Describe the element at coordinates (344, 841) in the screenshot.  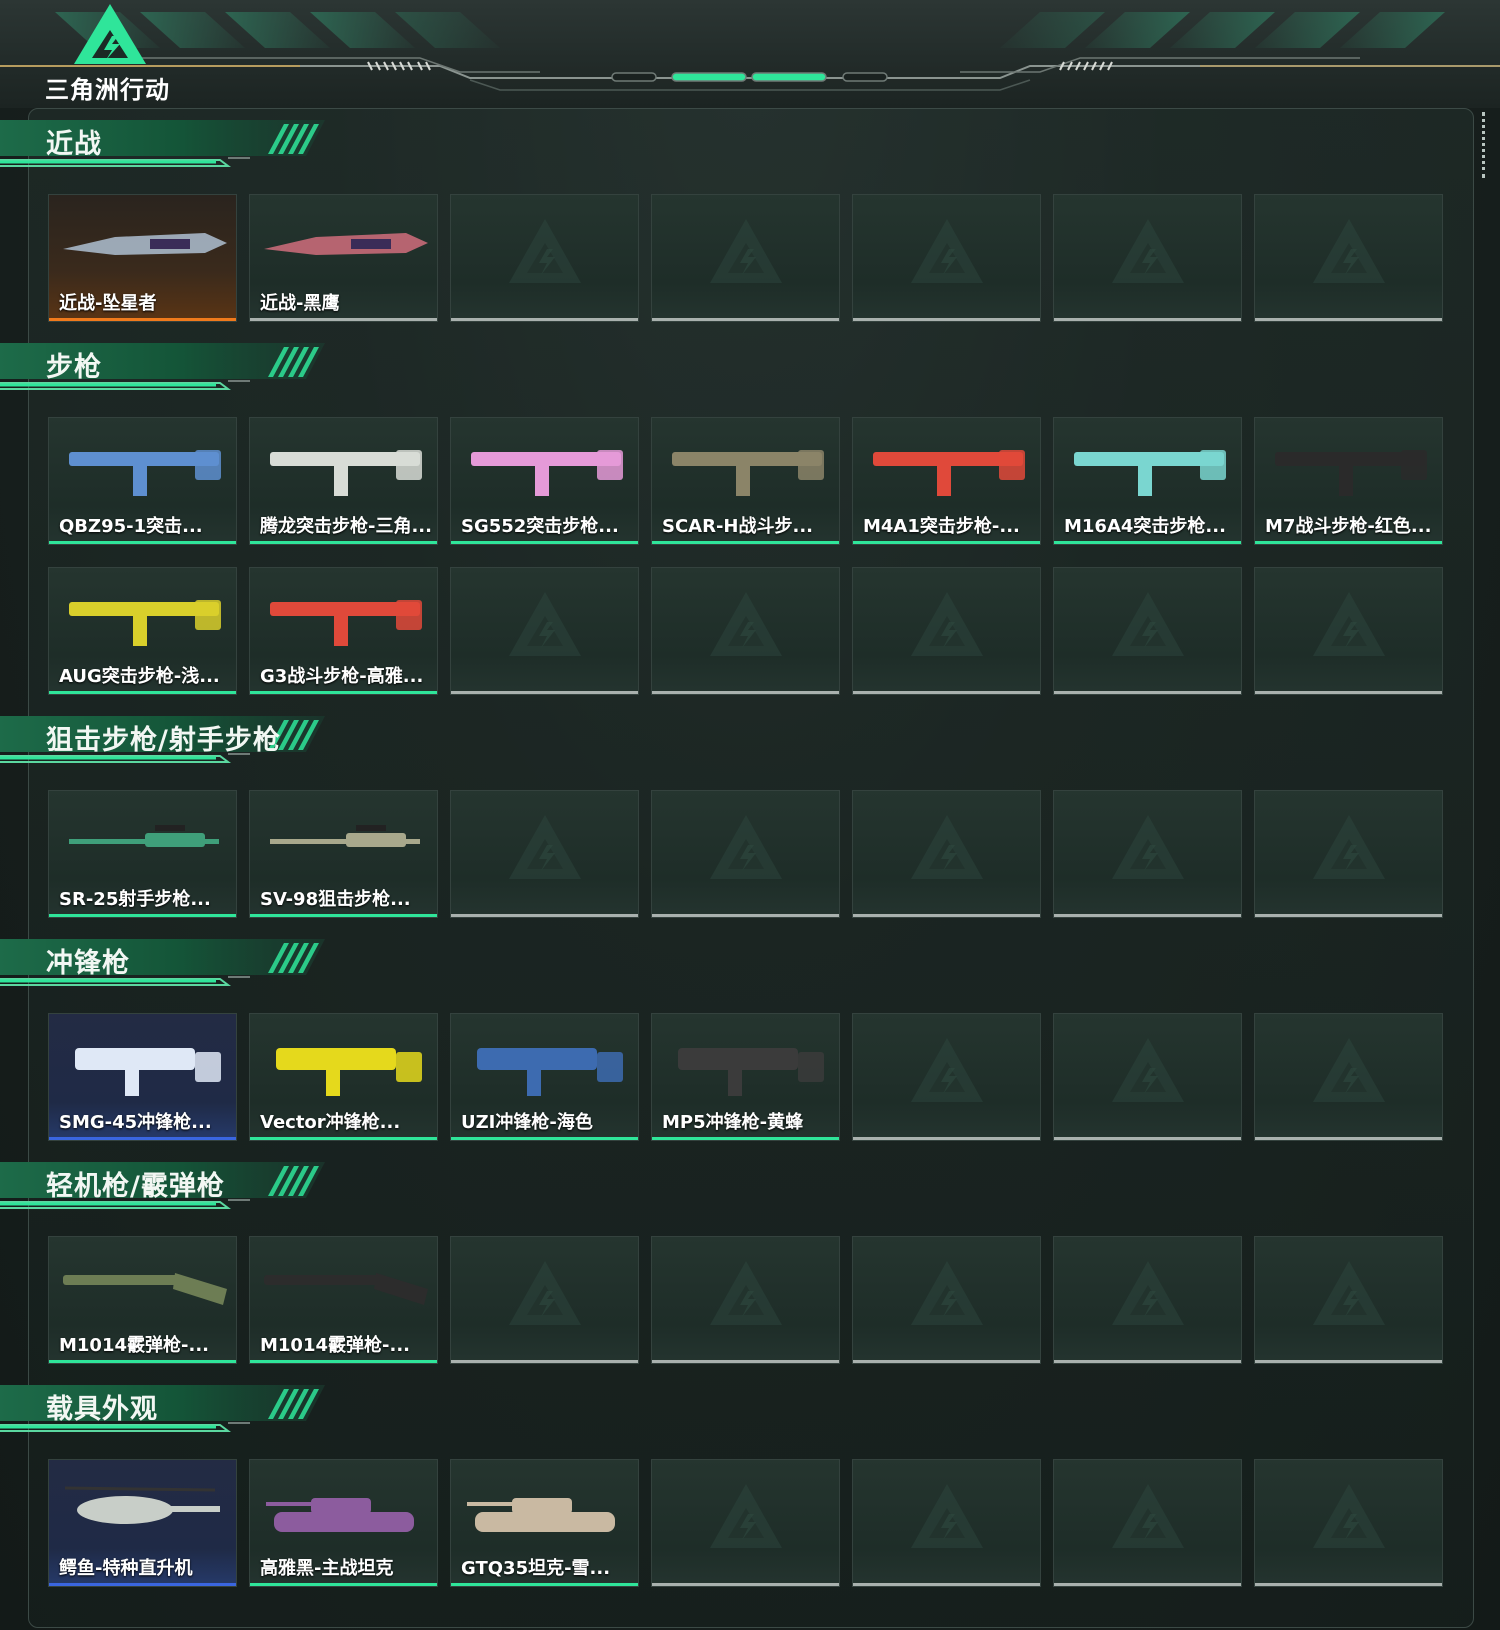
I see `sniper-icon` at that location.